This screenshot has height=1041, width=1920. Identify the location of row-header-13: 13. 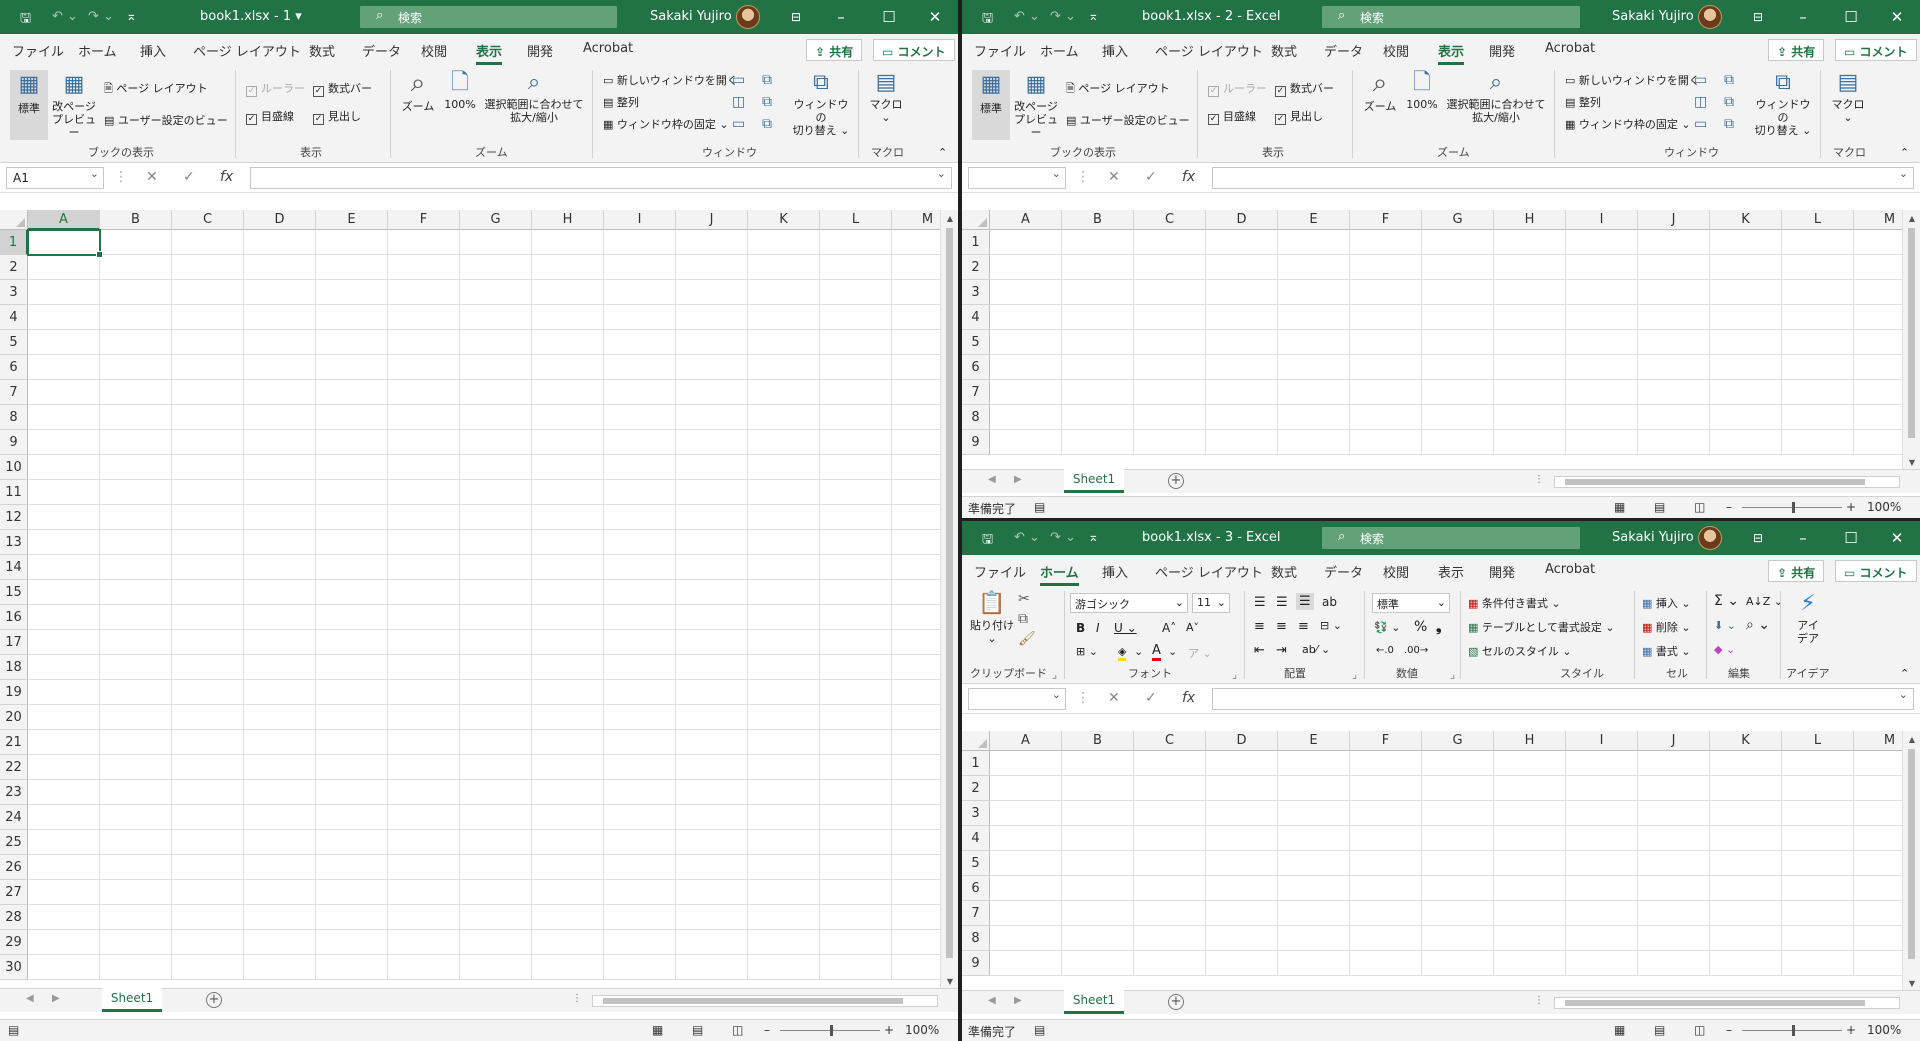
(14, 542).